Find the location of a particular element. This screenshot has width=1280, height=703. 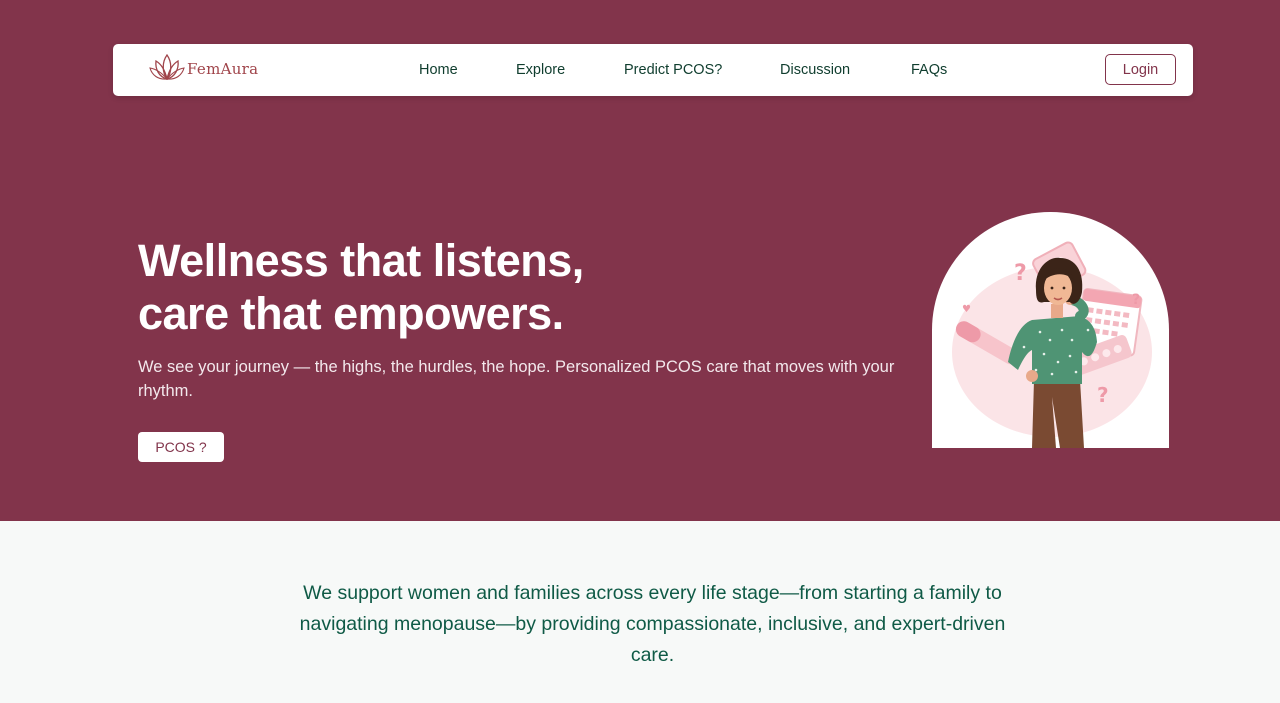

logo: FemAura is located at coordinates (203, 69).